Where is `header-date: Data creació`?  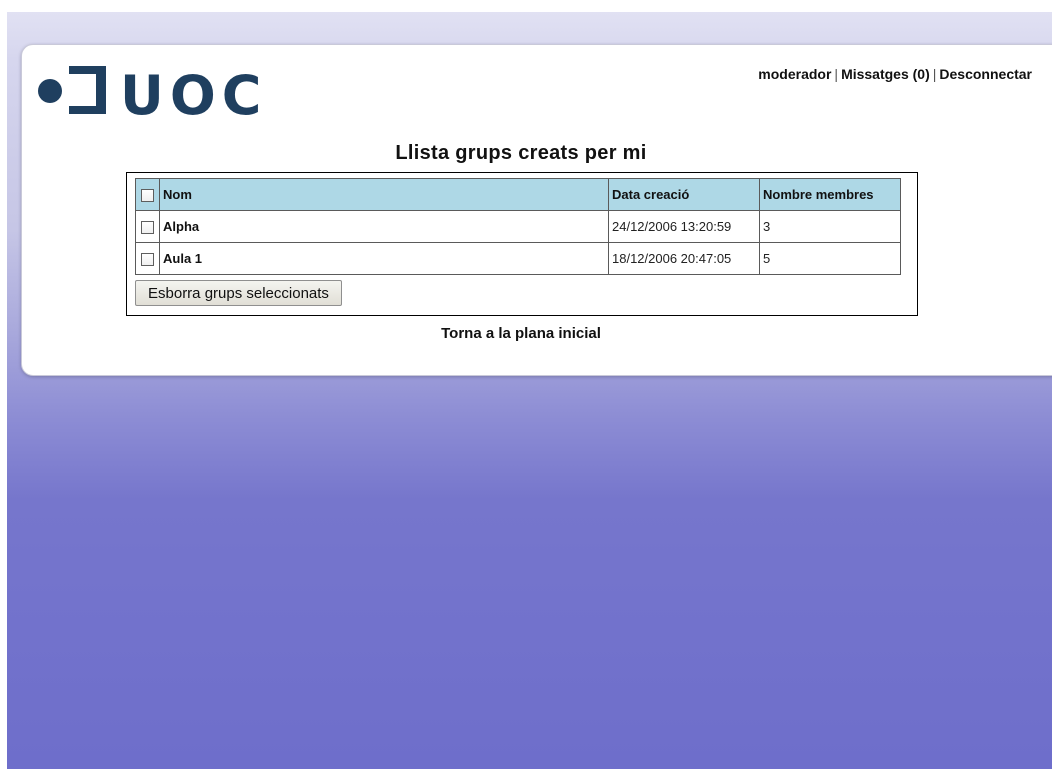 header-date: Data creació is located at coordinates (684, 194).